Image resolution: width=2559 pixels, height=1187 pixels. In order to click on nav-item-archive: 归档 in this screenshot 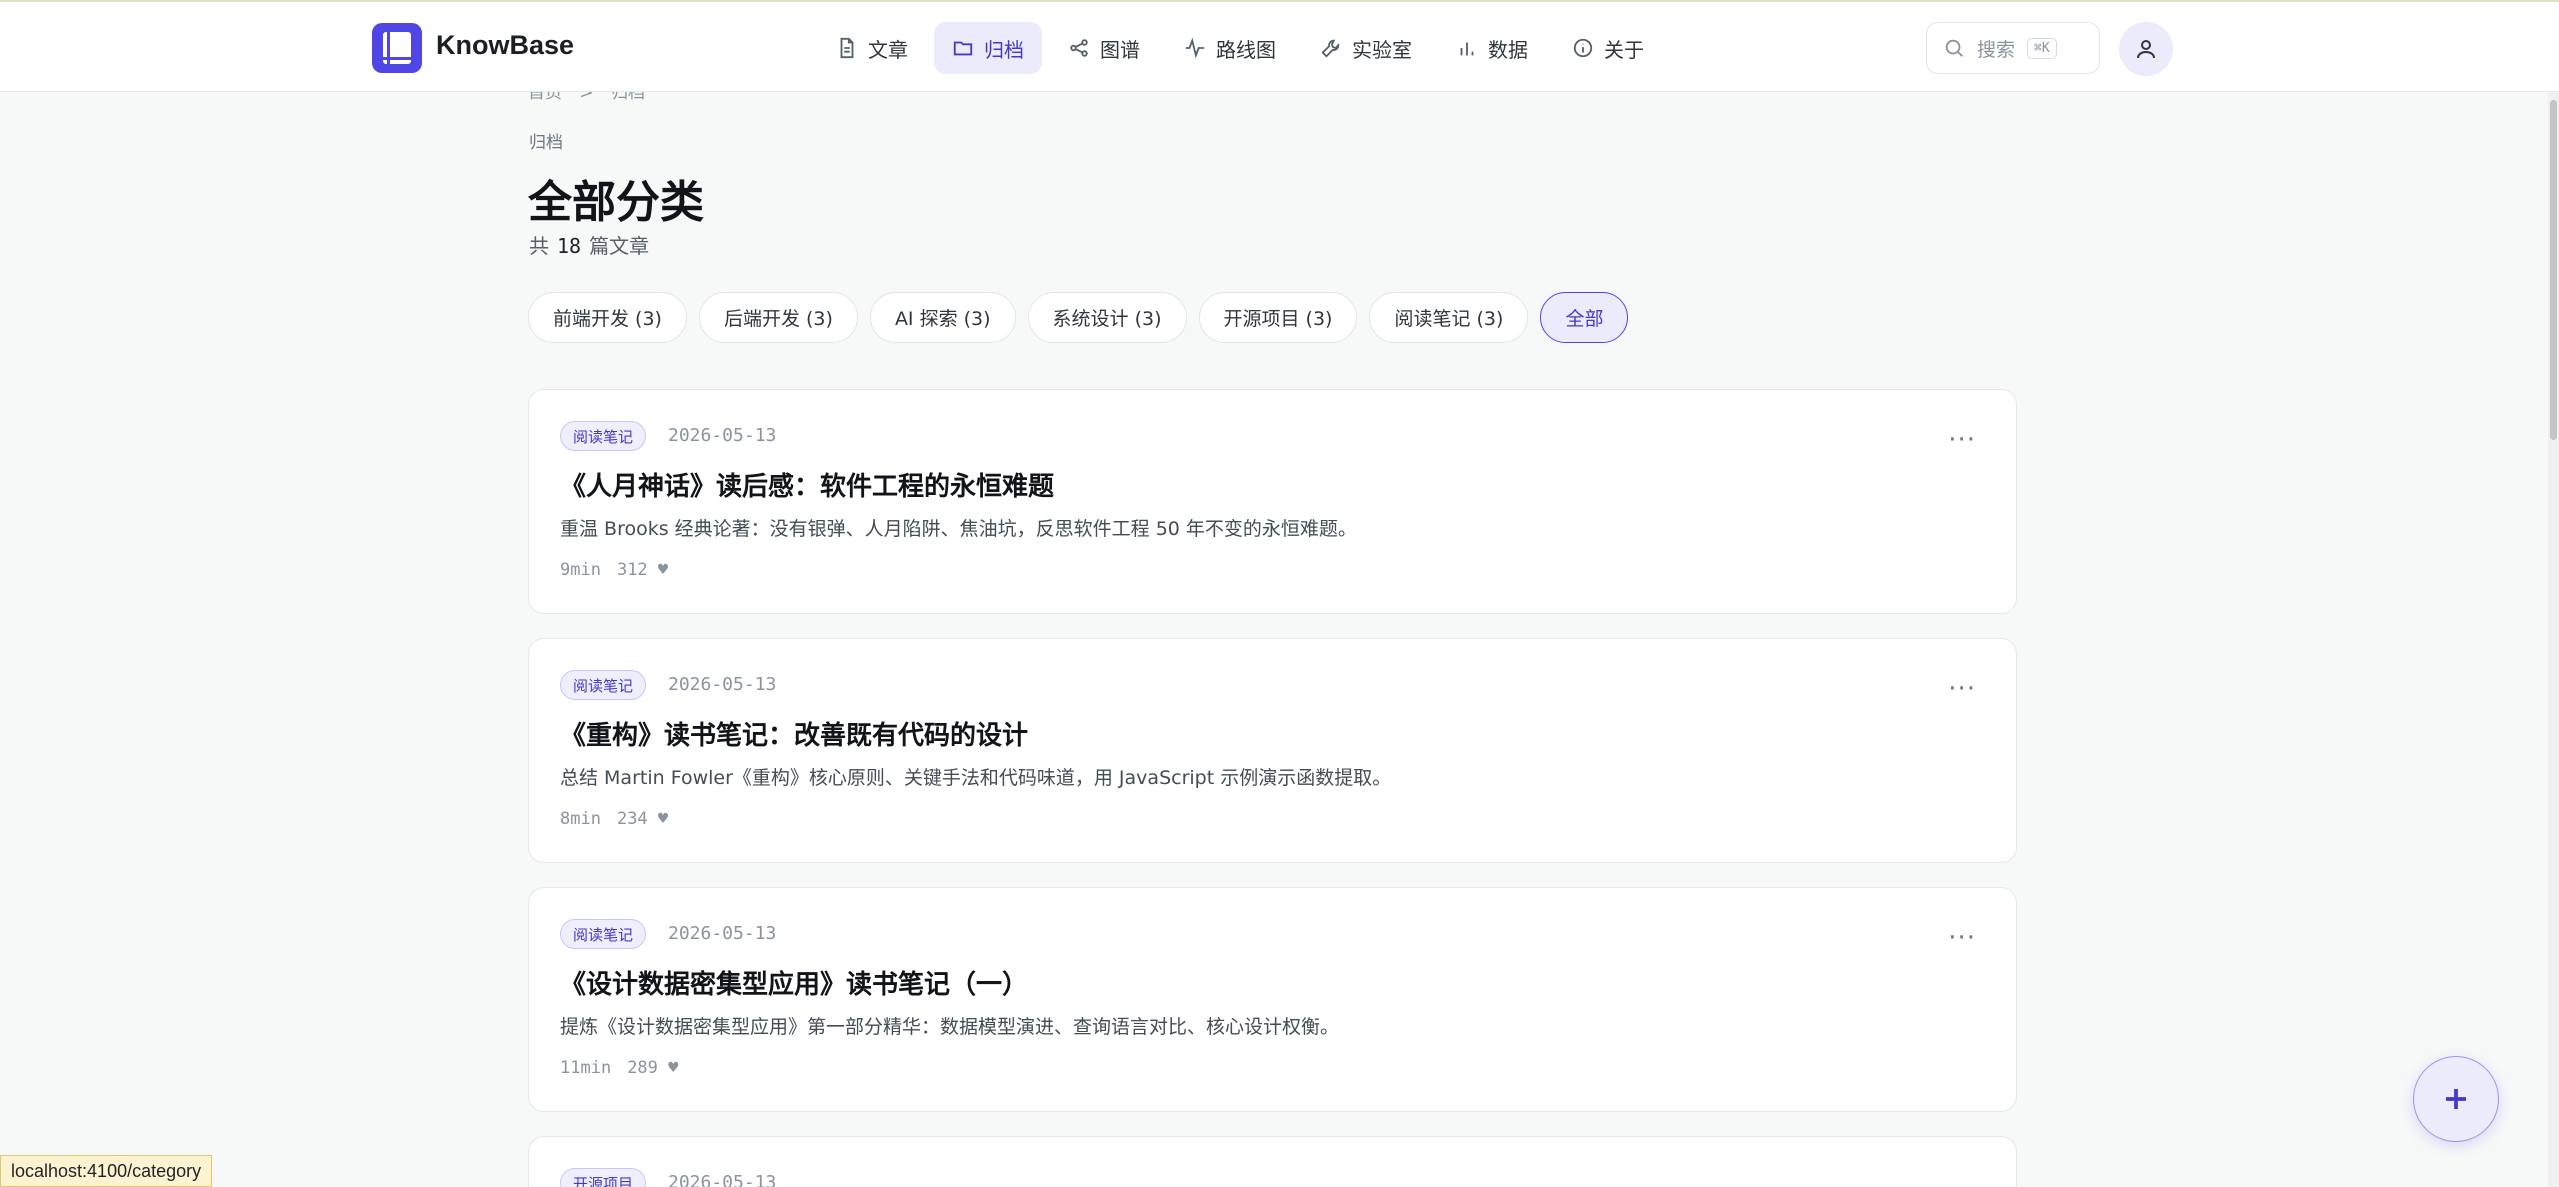, I will do `click(988, 48)`.